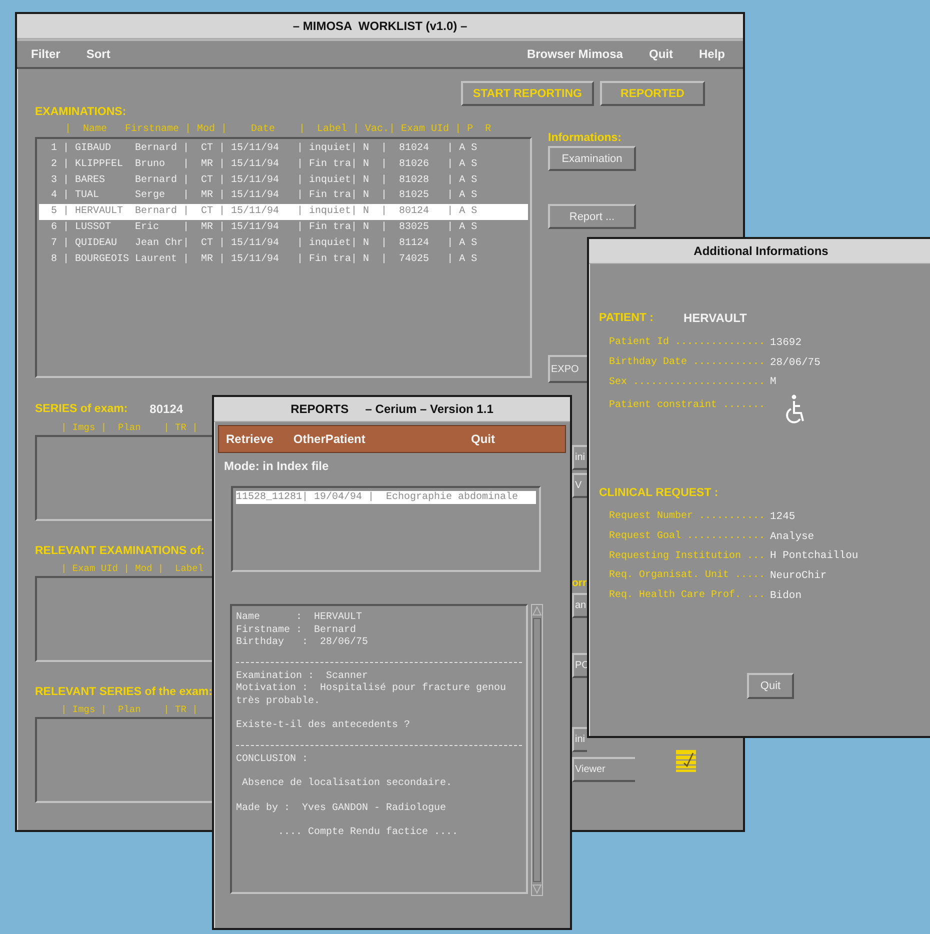 Image resolution: width=930 pixels, height=934 pixels. I want to click on report-line: Made by : Yves GANDON - Radiologue, so click(342, 808).